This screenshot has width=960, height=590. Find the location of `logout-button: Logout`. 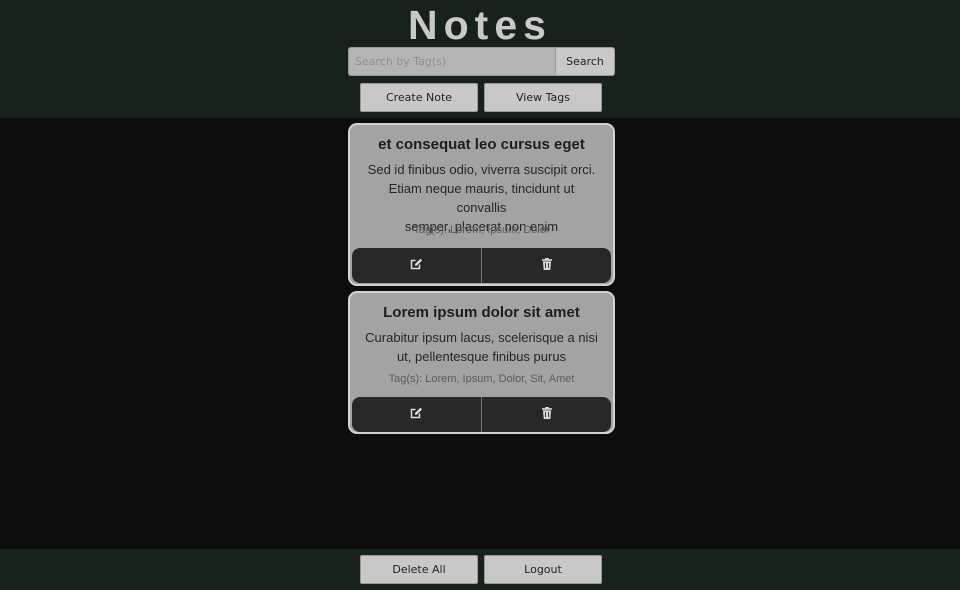

logout-button: Logout is located at coordinates (543, 569).